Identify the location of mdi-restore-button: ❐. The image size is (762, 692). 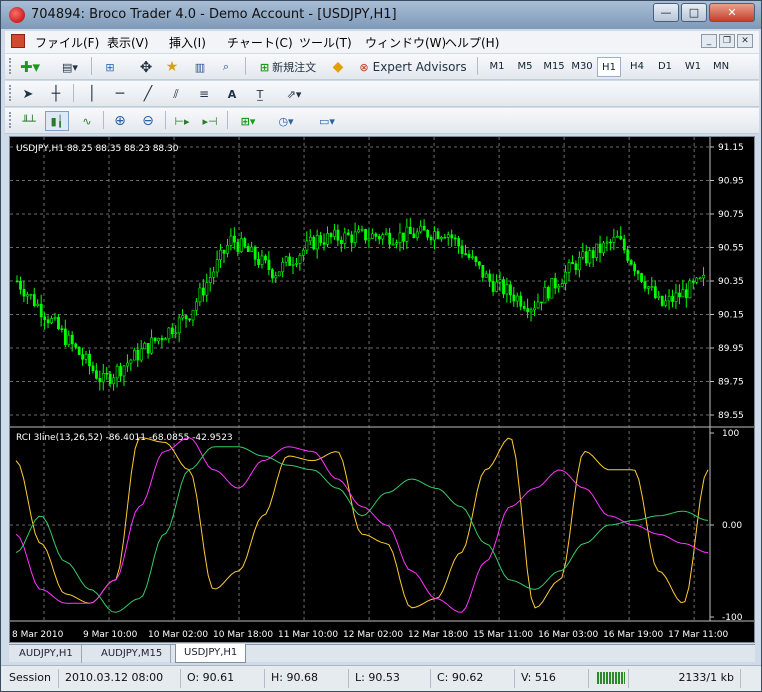
(727, 41).